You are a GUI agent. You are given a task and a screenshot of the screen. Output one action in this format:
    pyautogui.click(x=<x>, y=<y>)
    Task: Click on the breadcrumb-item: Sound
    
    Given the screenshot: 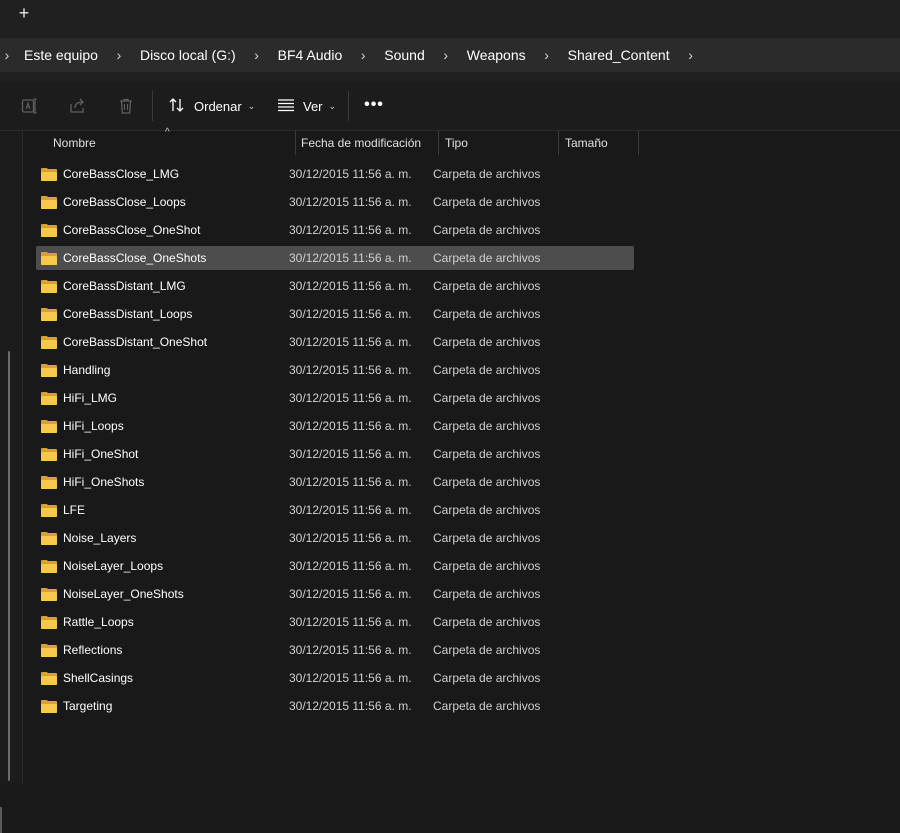 What is the action you would take?
    pyautogui.click(x=404, y=55)
    